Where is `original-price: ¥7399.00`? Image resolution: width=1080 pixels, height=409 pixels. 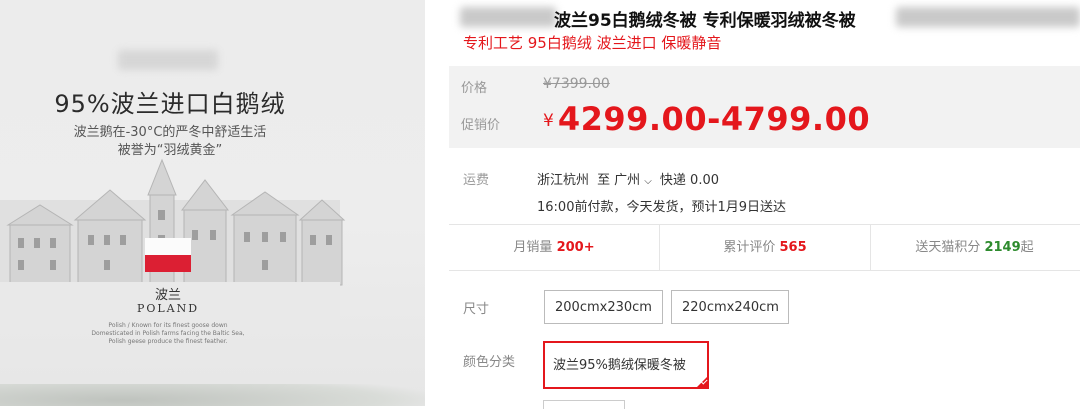 original-price: ¥7399.00 is located at coordinates (576, 84).